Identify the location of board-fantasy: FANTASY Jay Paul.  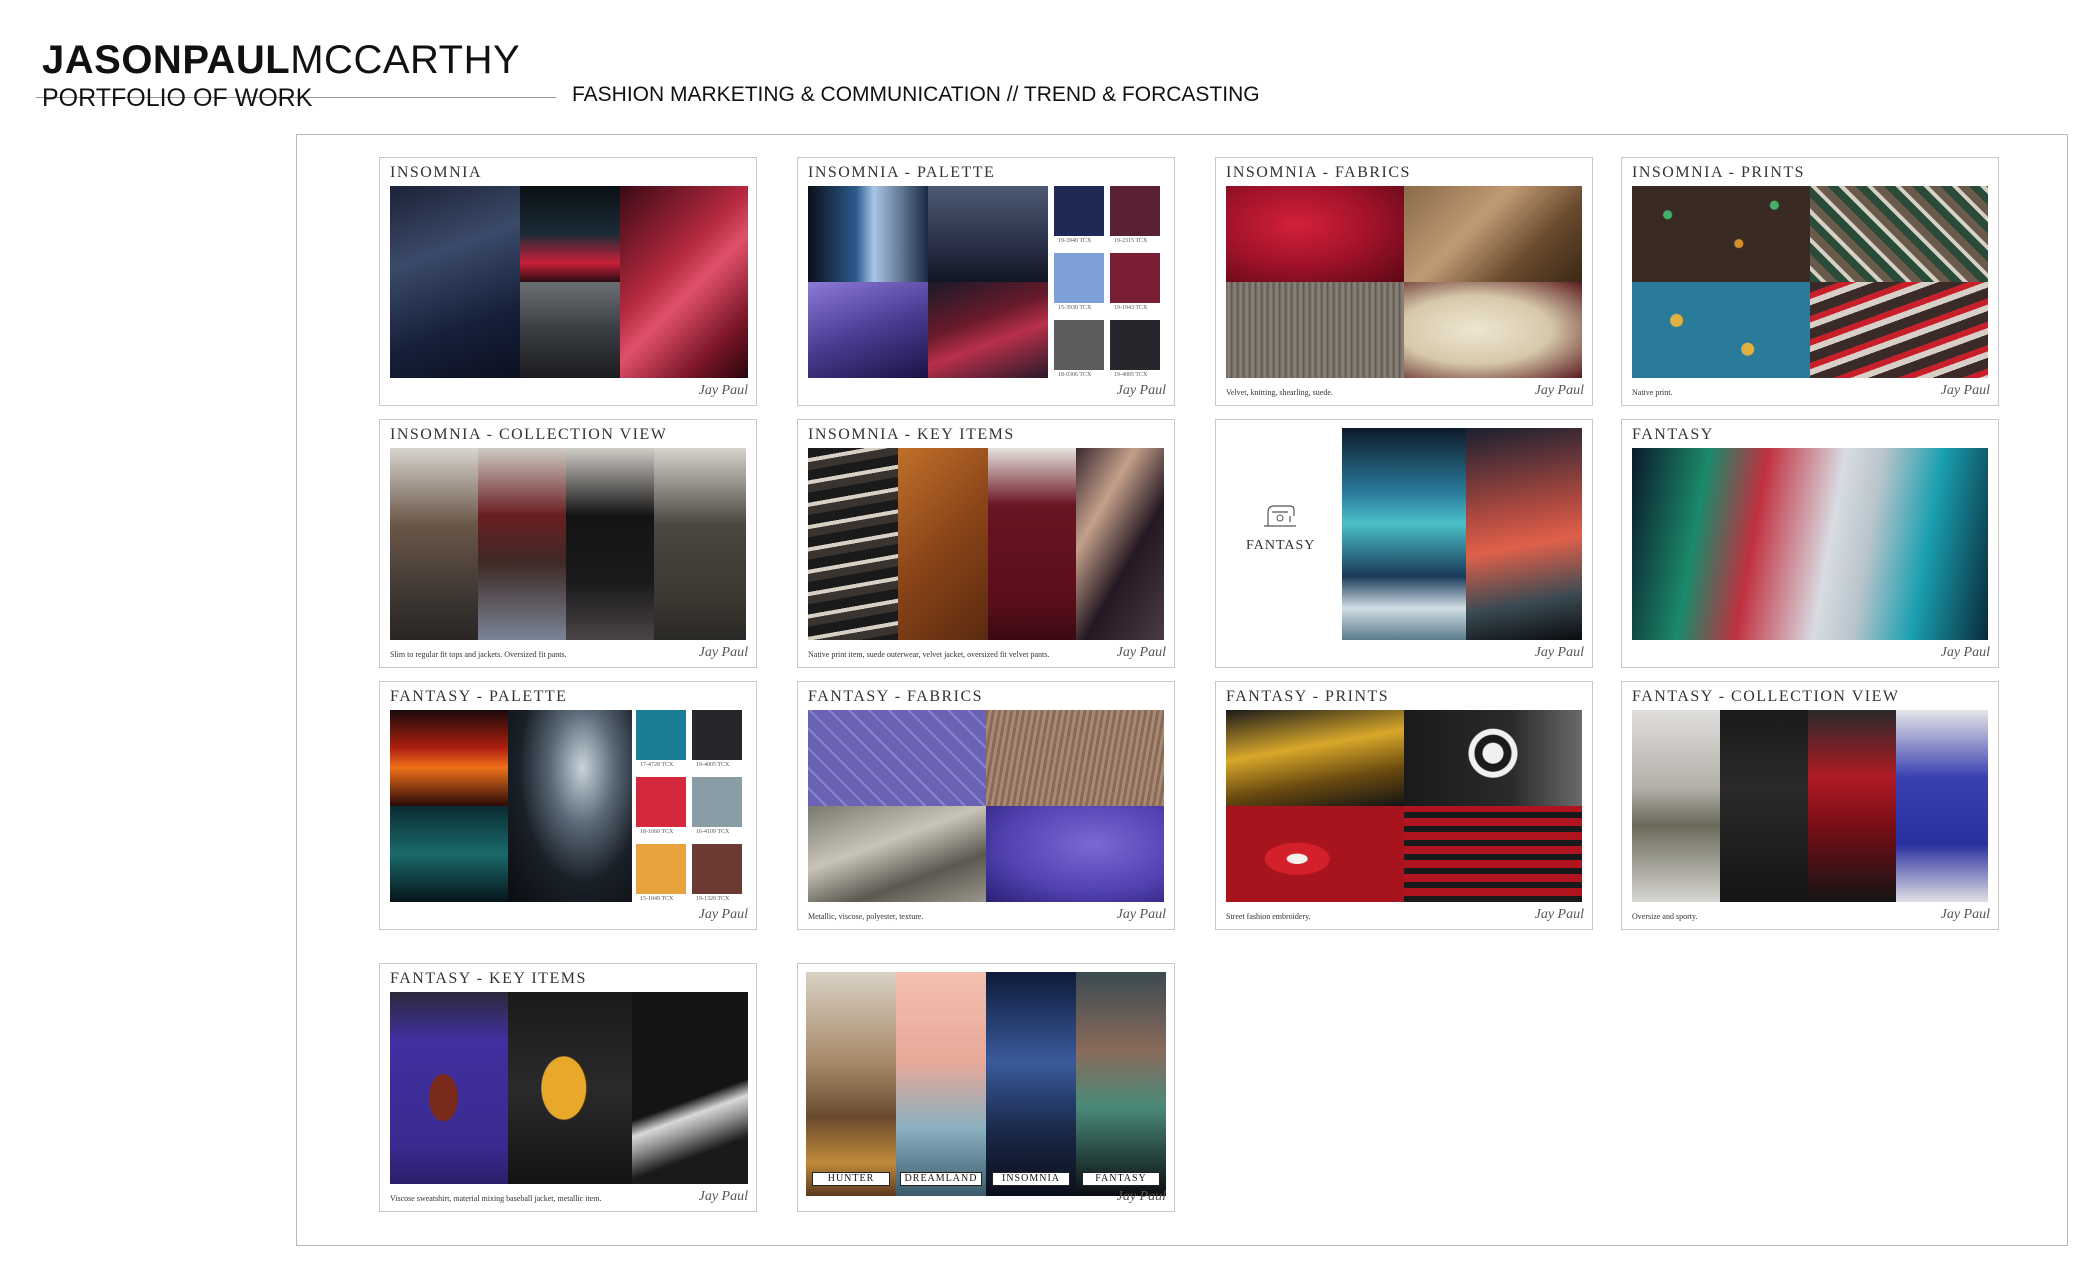
(1810, 543).